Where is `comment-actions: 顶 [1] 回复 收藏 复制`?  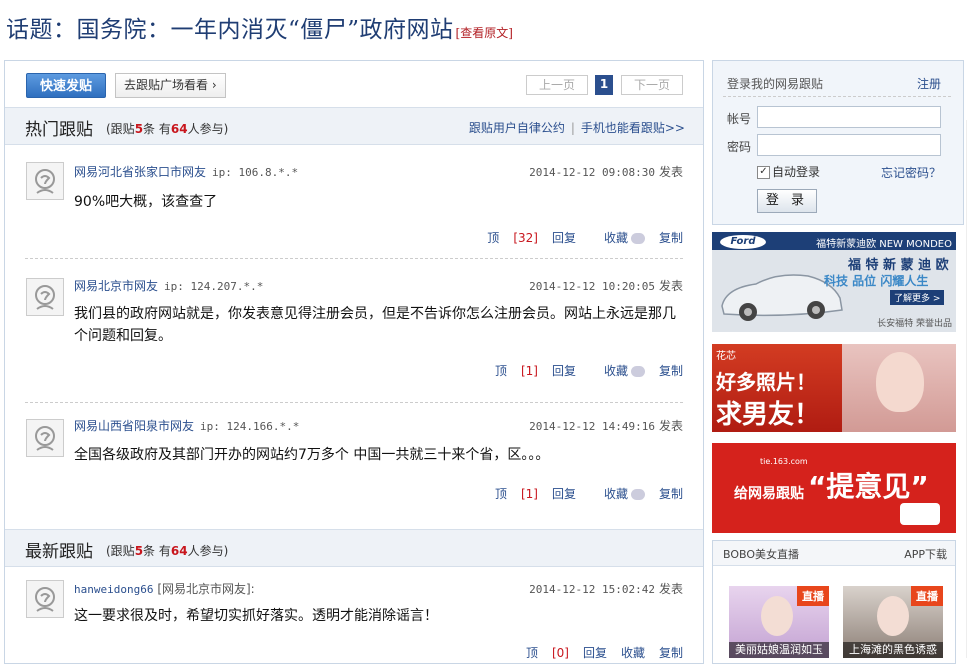 comment-actions: 顶 [1] 回复 收藏 复制 is located at coordinates (575, 370).